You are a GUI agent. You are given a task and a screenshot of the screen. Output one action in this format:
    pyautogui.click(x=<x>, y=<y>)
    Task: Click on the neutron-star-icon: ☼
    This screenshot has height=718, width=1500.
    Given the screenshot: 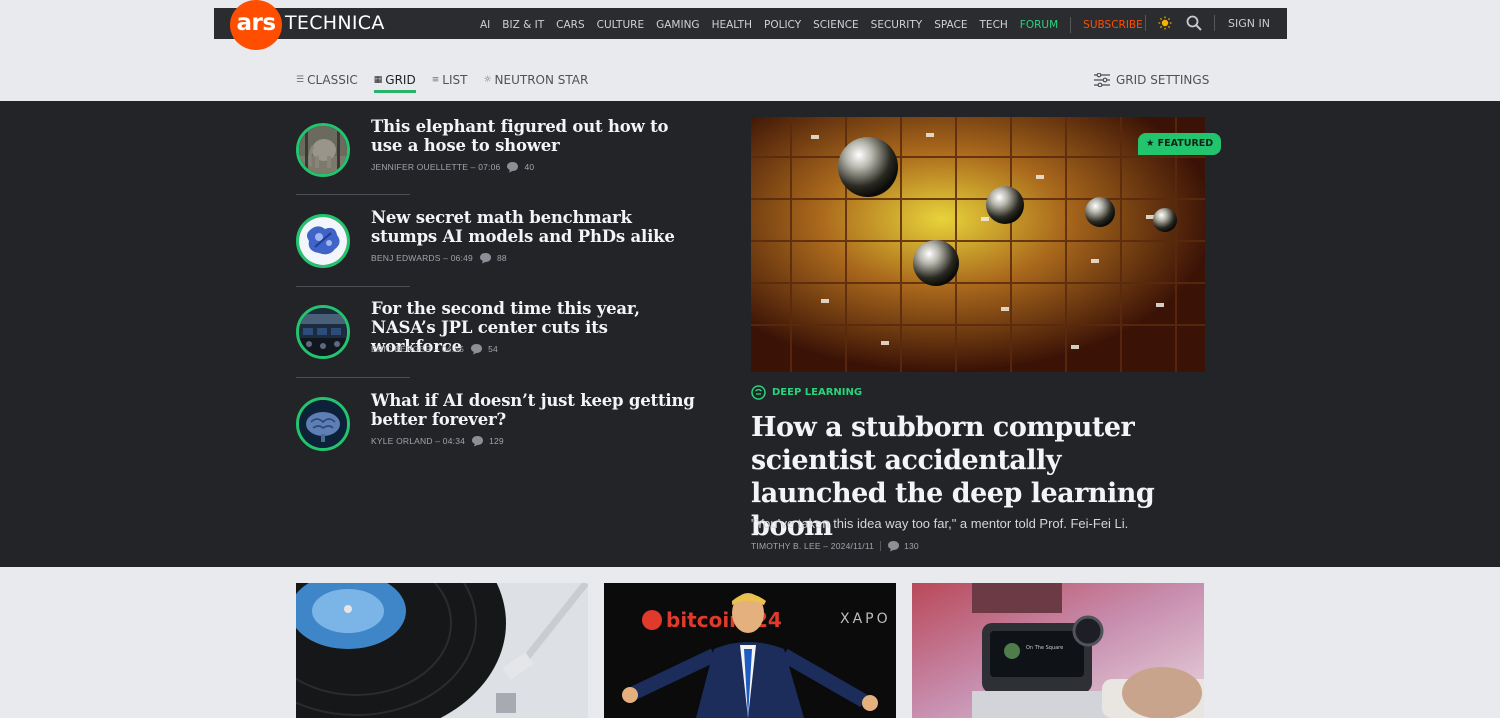 What is the action you would take?
    pyautogui.click(x=487, y=80)
    